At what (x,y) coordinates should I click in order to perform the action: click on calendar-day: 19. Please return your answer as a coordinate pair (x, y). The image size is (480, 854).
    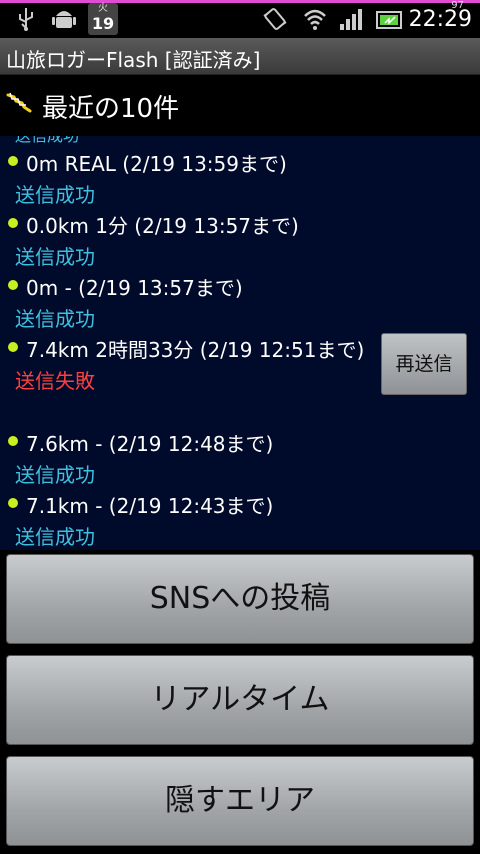
    Looking at the image, I should click on (103, 23).